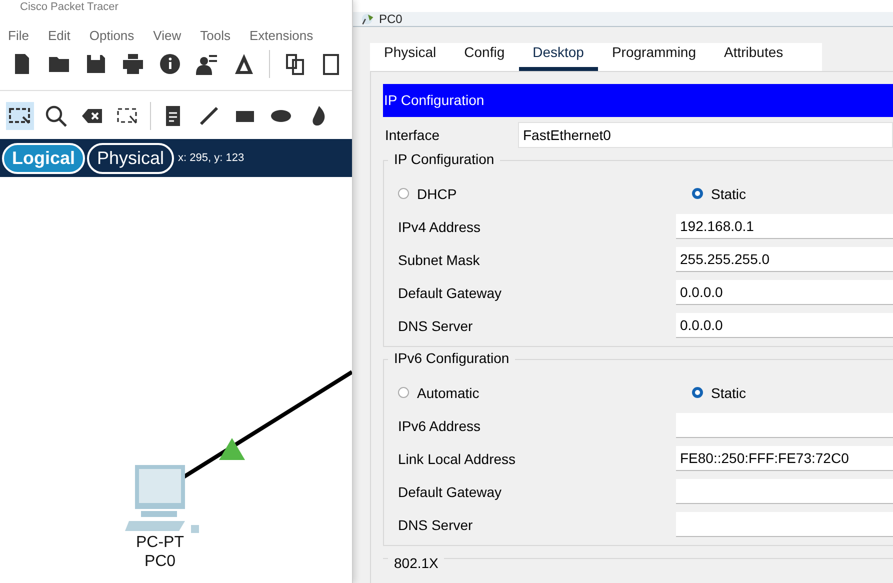  I want to click on copy-icon, so click(295, 64).